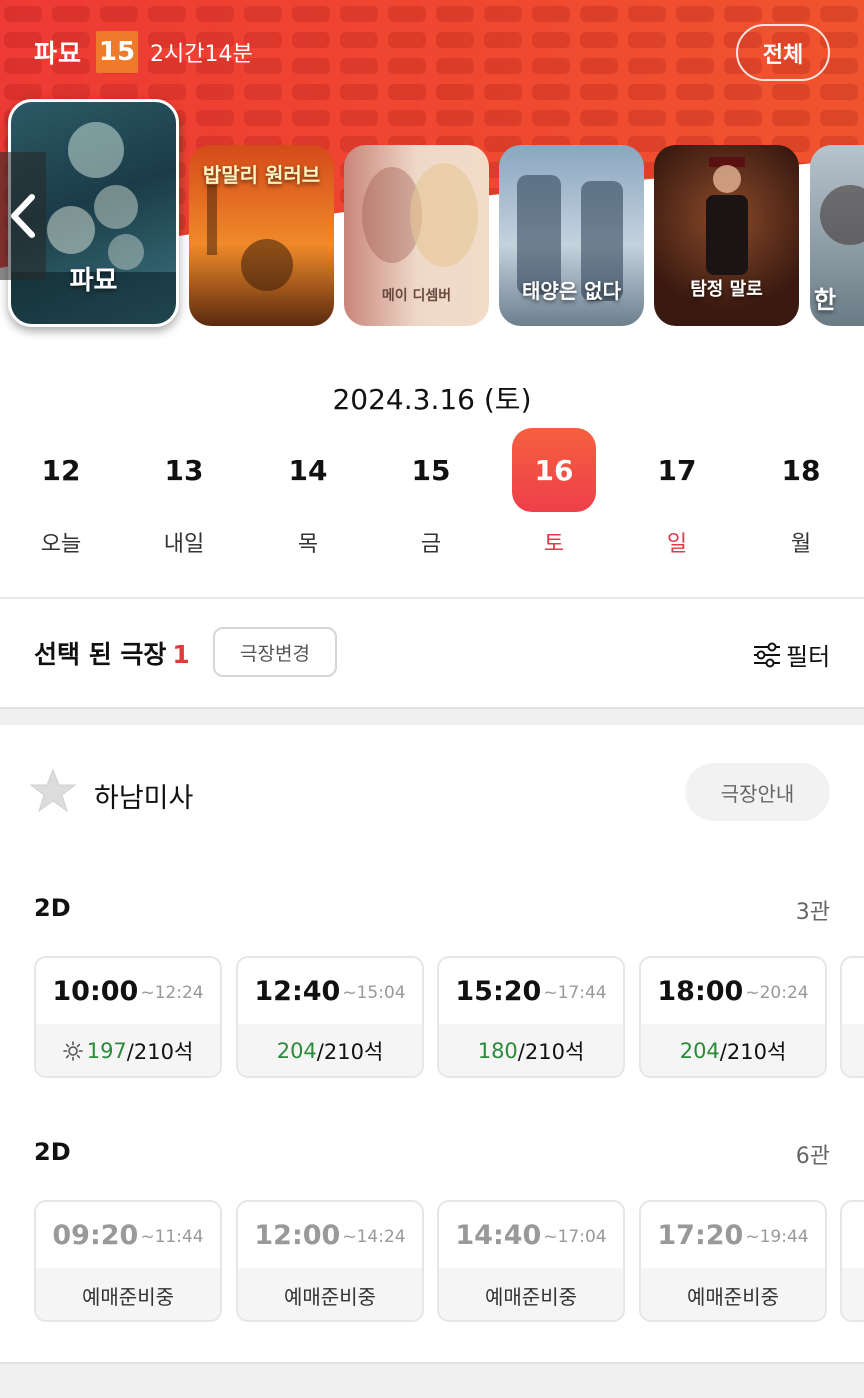 This screenshot has height=1398, width=864. What do you see at coordinates (825, 300) in the screenshot?
I see `poster-title: 한` at bounding box center [825, 300].